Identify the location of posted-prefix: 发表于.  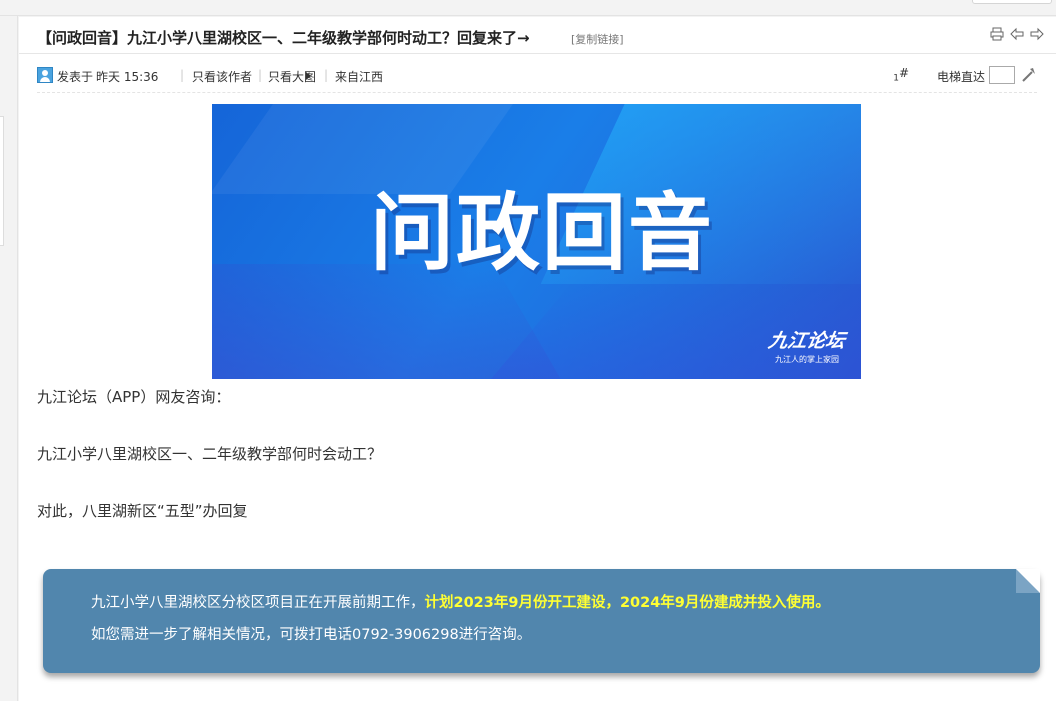
(75, 77).